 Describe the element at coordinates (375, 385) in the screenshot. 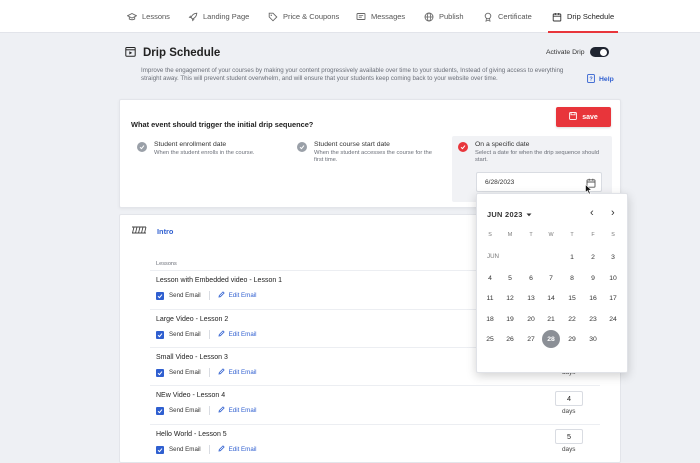

I see `divider` at that location.